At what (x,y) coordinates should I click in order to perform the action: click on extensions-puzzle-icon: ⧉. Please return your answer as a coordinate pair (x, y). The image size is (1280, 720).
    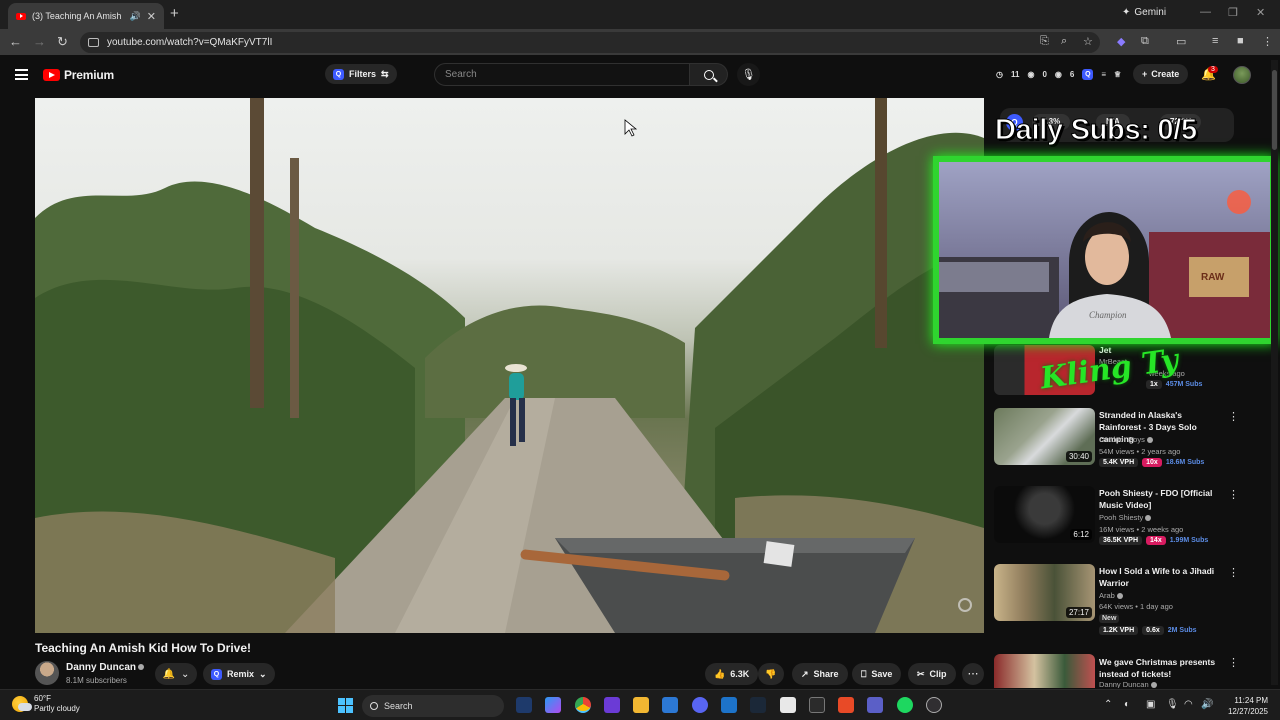
    Looking at the image, I should click on (1145, 41).